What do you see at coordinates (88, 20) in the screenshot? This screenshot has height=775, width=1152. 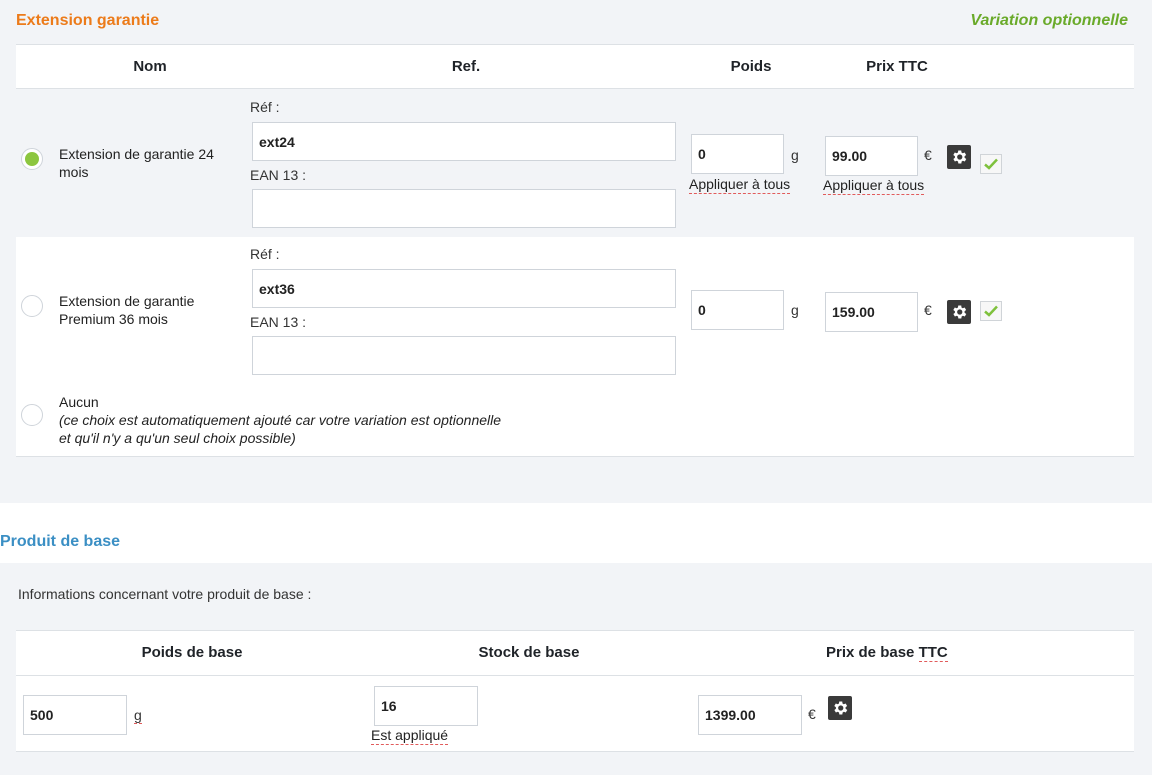 I see `section-title-extension: Extension garantie` at bounding box center [88, 20].